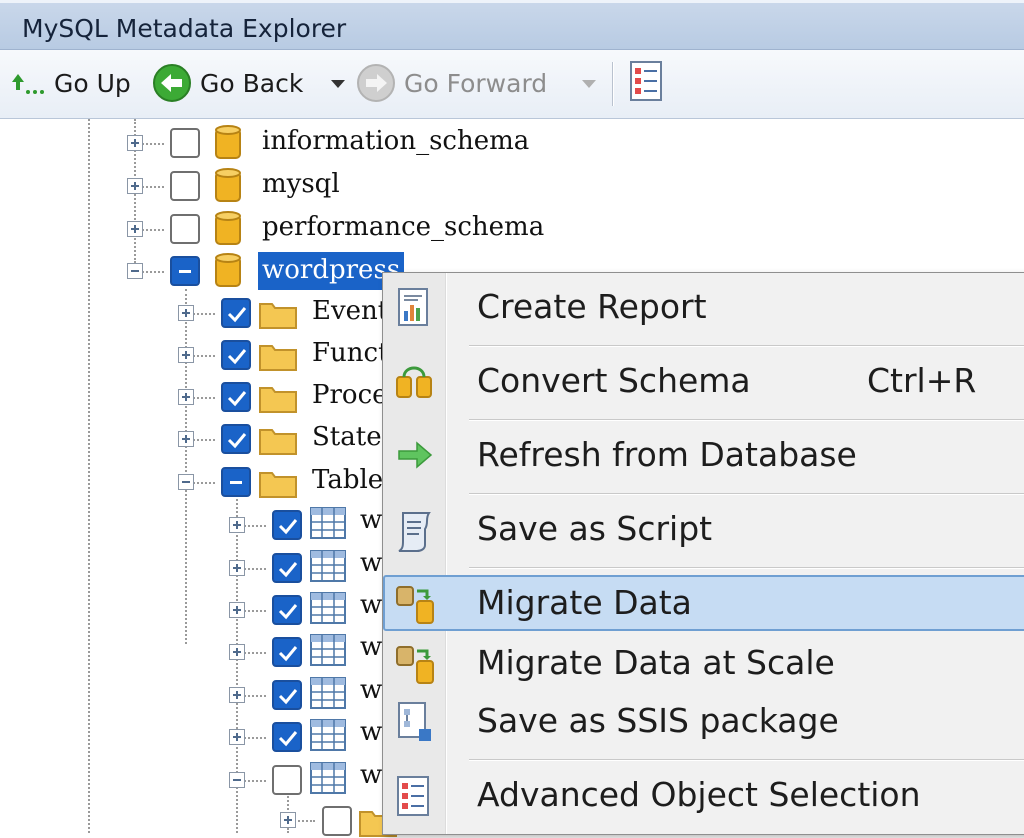 This screenshot has height=838, width=1024. I want to click on database-label: mysql, so click(301, 184).